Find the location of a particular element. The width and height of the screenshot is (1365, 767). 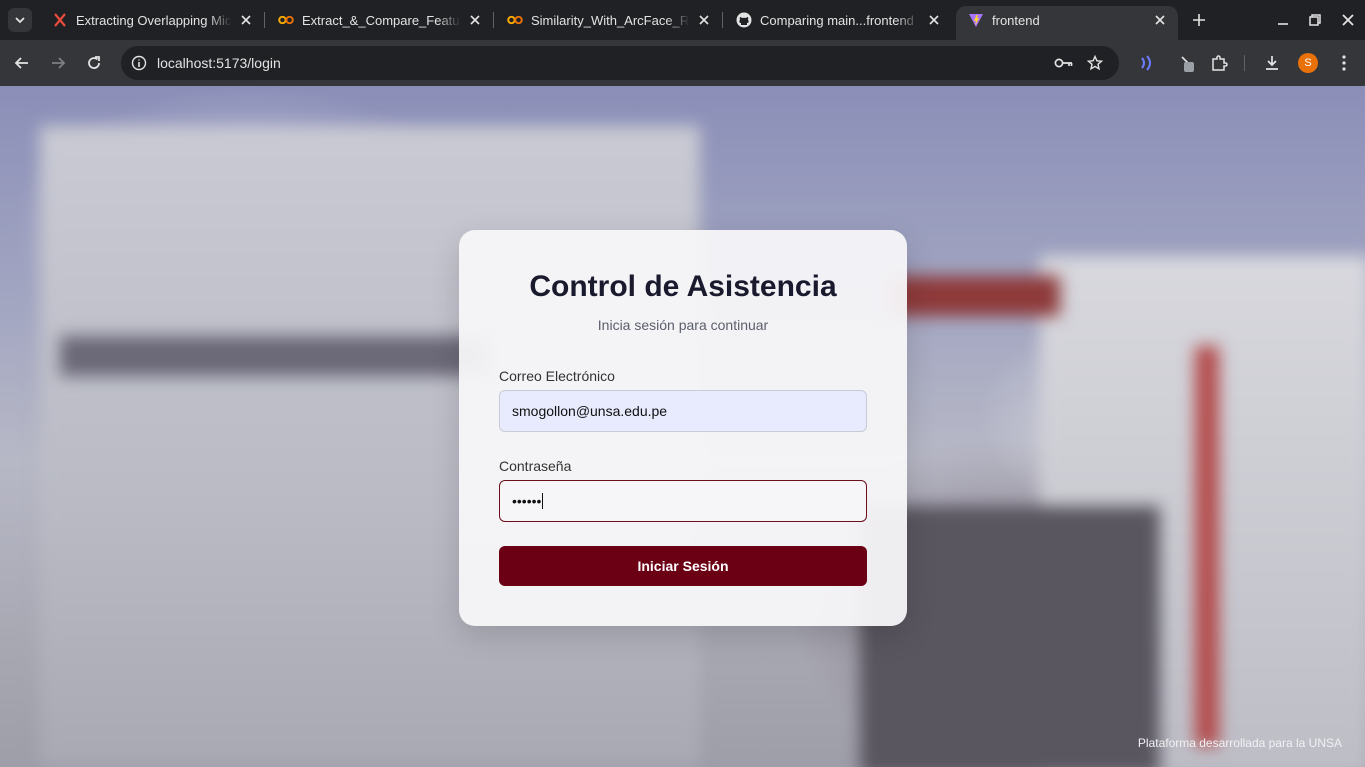

plus-icon is located at coordinates (1199, 20).